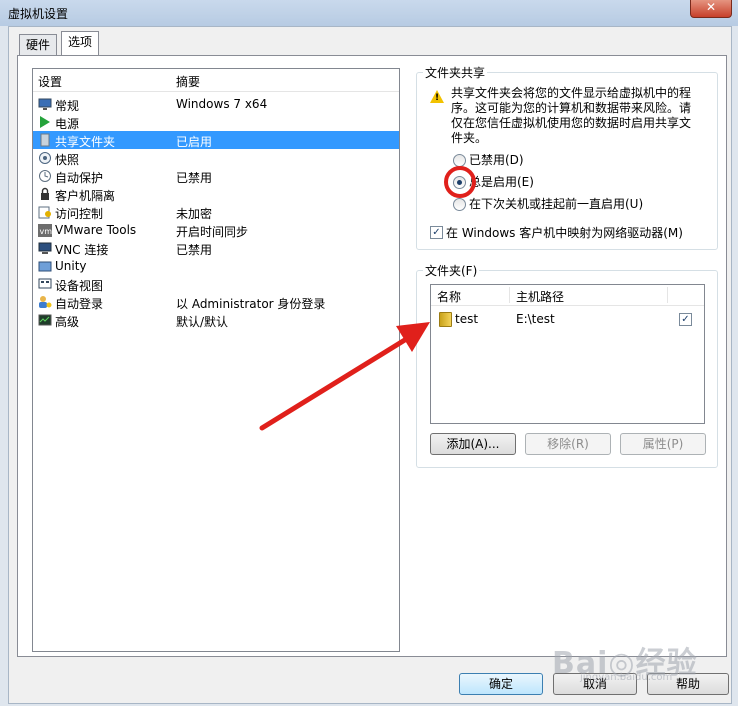 The height and width of the screenshot is (706, 738). Describe the element at coordinates (202, 322) in the screenshot. I see `settings-item-summary: 默认/默认` at that location.